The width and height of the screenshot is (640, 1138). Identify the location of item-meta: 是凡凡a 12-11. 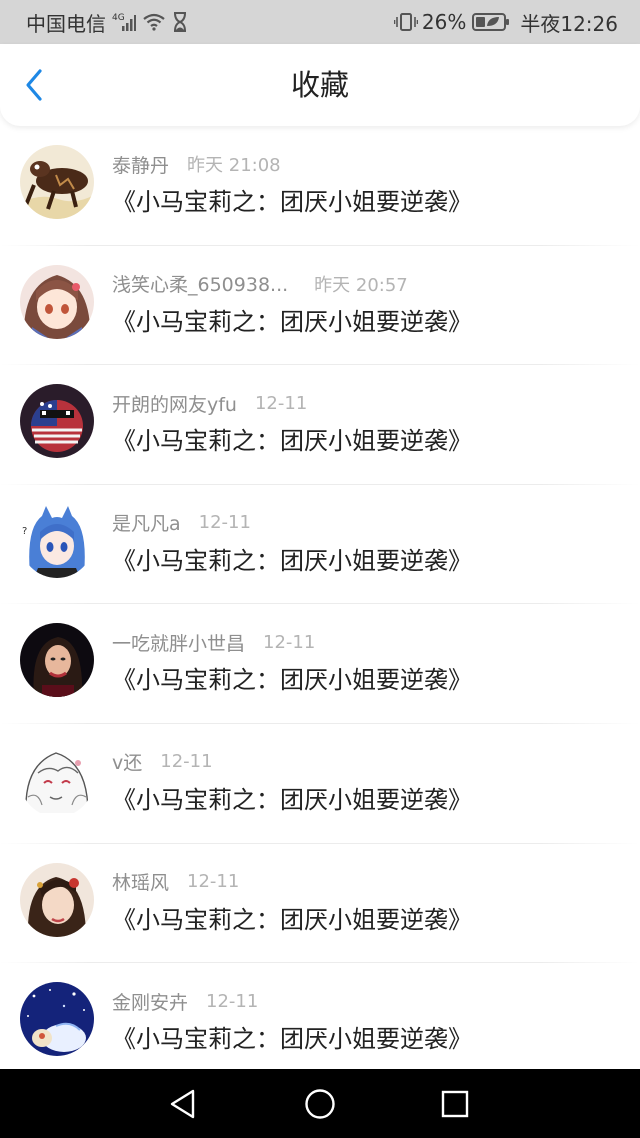
(181, 523).